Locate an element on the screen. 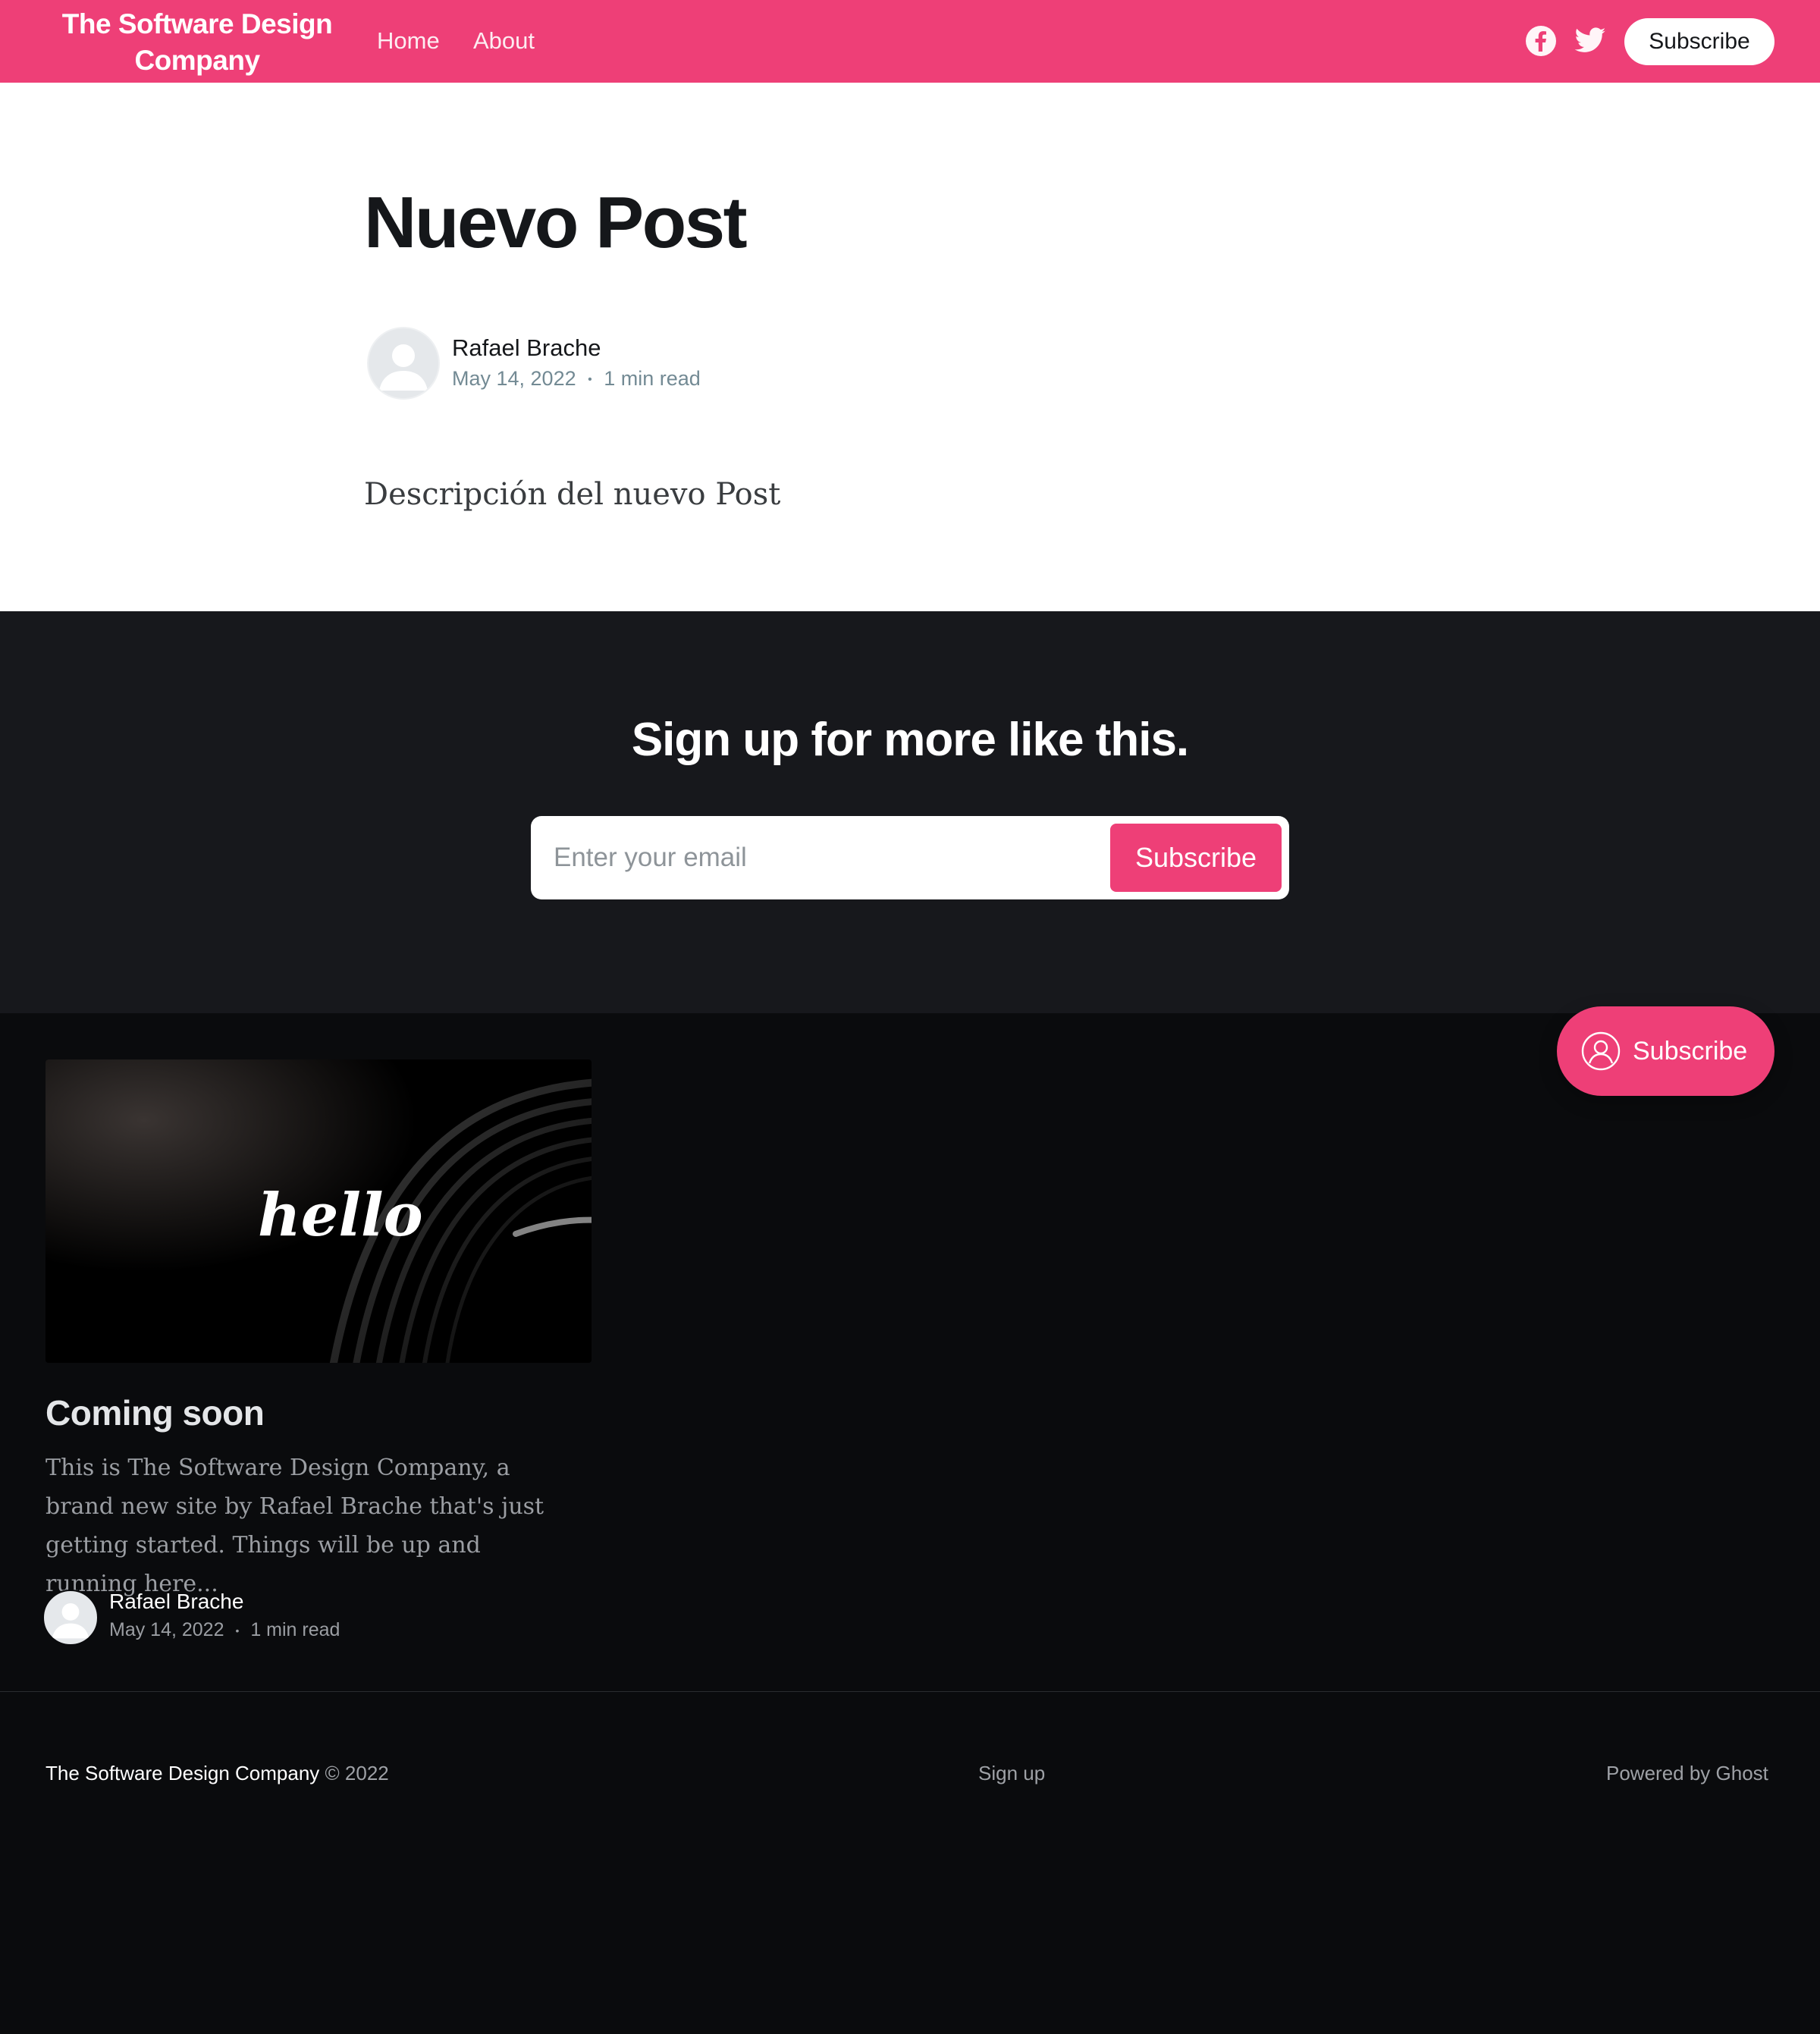 Image resolution: width=1820 pixels, height=2034 pixels. portal-subscribe-button: Subscribe is located at coordinates (1665, 1051).